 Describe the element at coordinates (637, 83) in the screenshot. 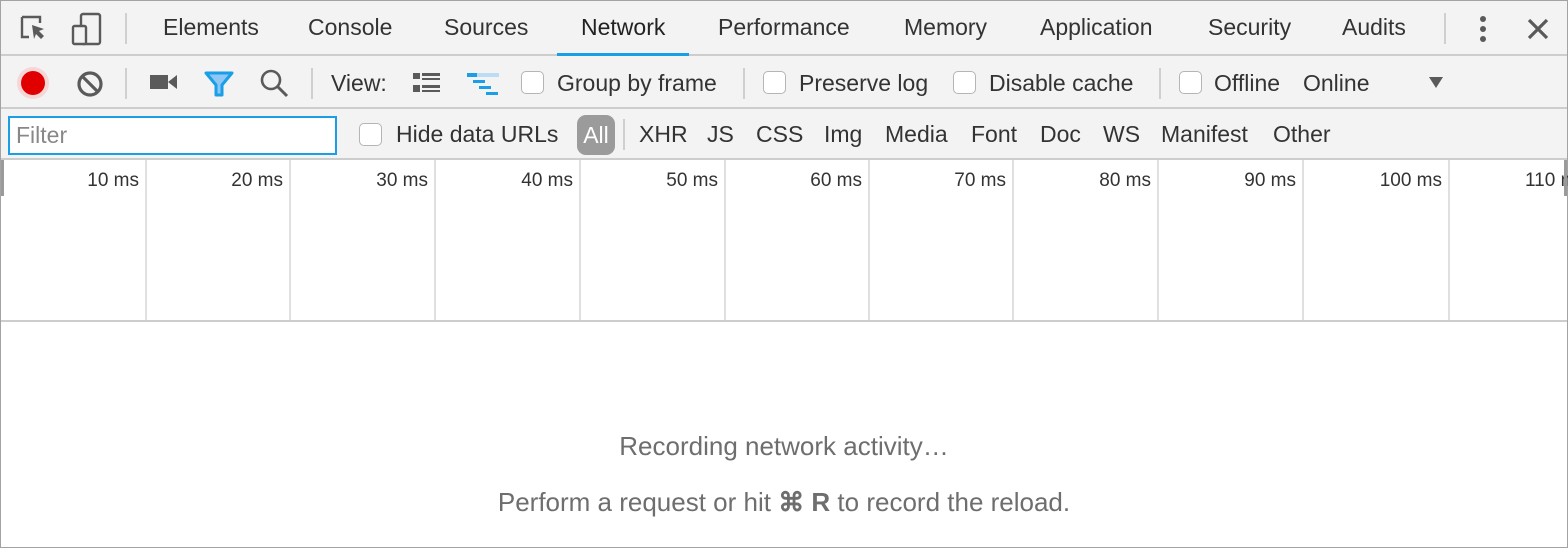

I see `group-by-frame-label: Group by frame` at that location.